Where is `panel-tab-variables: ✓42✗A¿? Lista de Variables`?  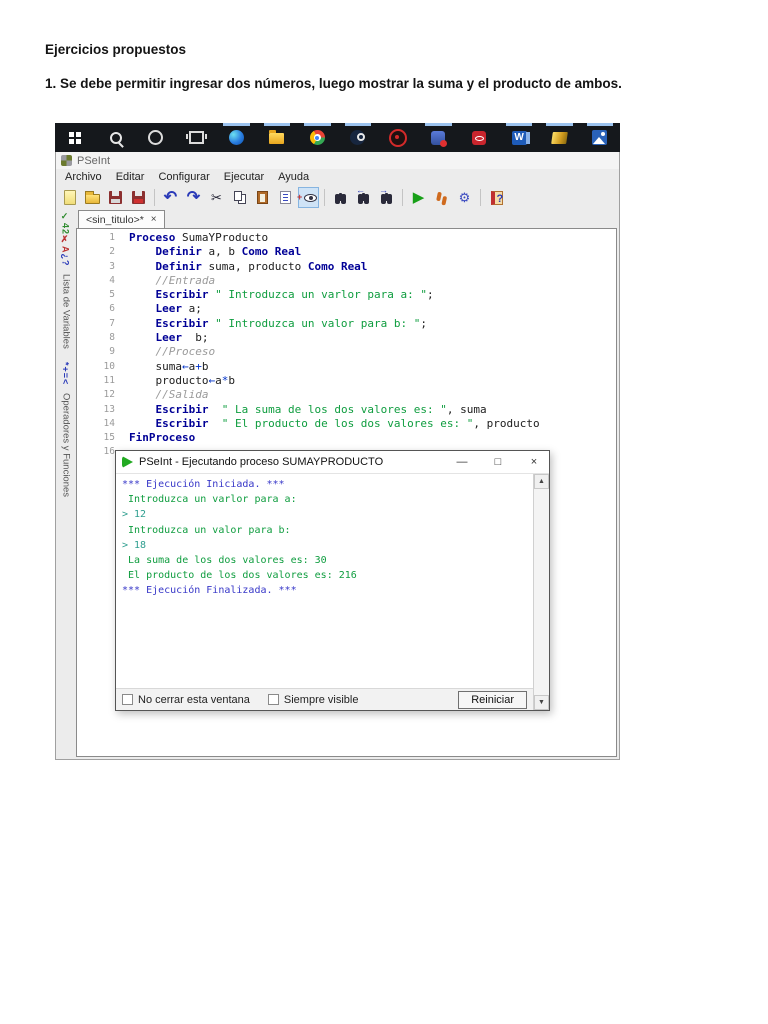 panel-tab-variables: ✓42✗A¿? Lista de Variables is located at coordinates (66, 280).